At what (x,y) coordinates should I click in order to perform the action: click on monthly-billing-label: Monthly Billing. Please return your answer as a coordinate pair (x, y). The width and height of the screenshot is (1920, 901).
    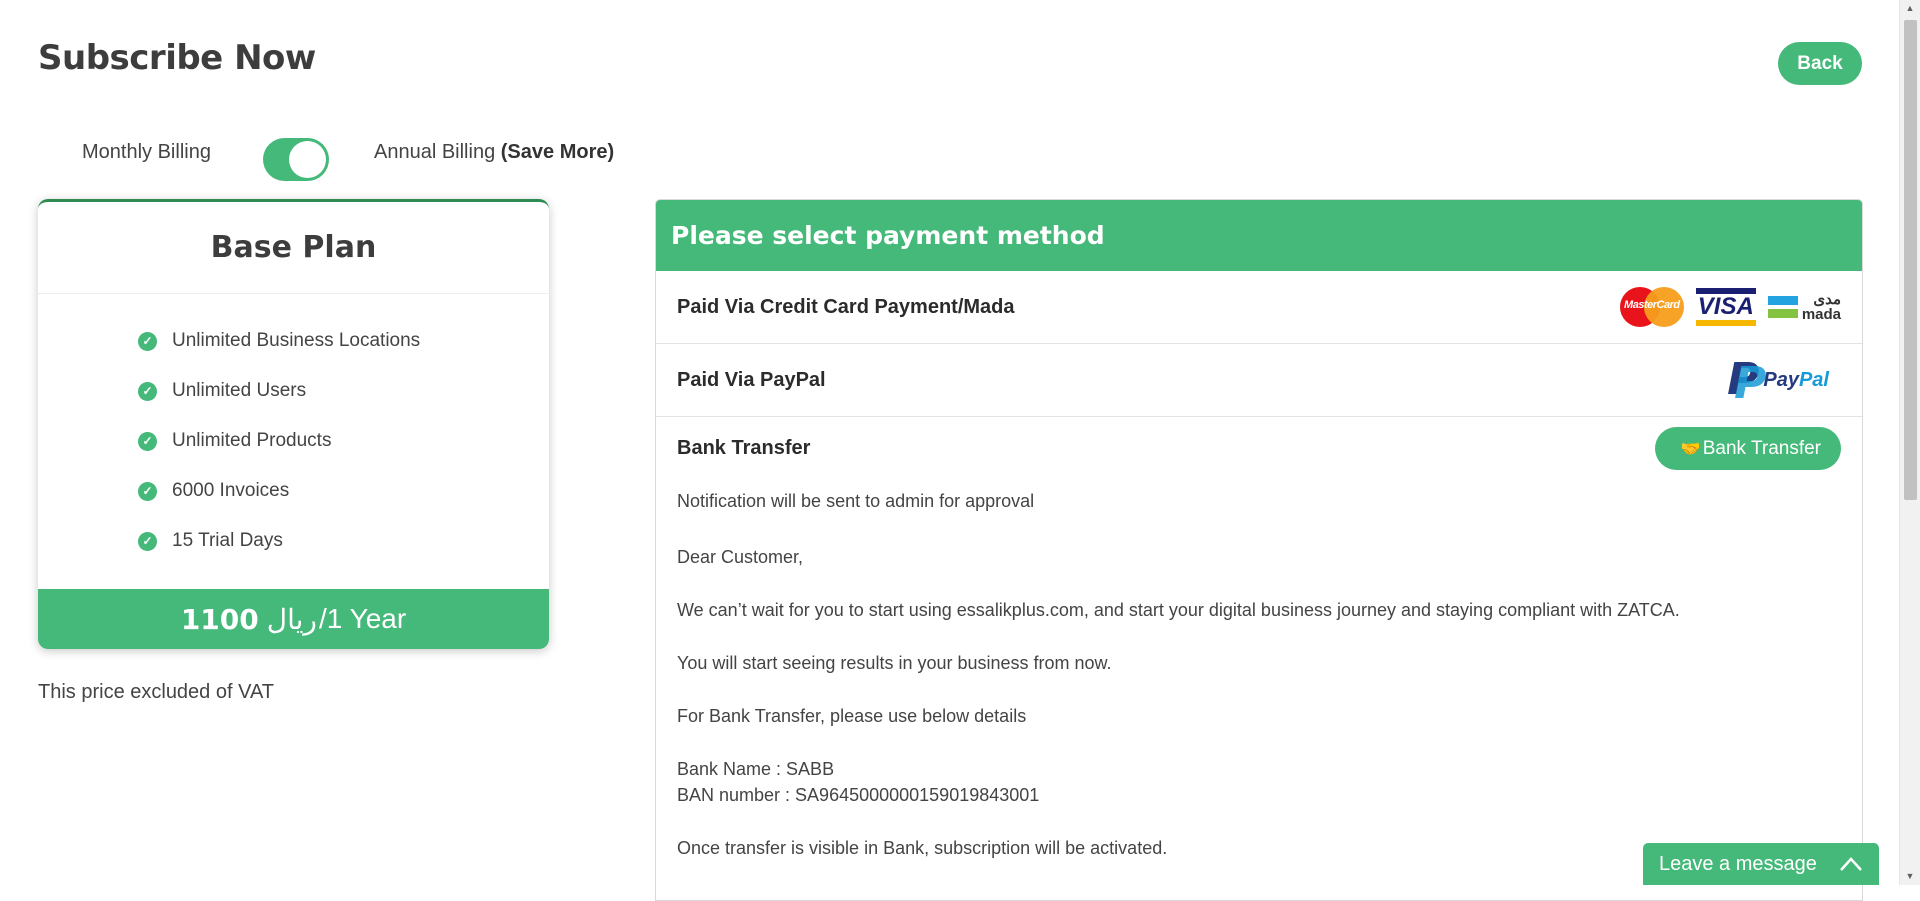
    Looking at the image, I should click on (146, 152).